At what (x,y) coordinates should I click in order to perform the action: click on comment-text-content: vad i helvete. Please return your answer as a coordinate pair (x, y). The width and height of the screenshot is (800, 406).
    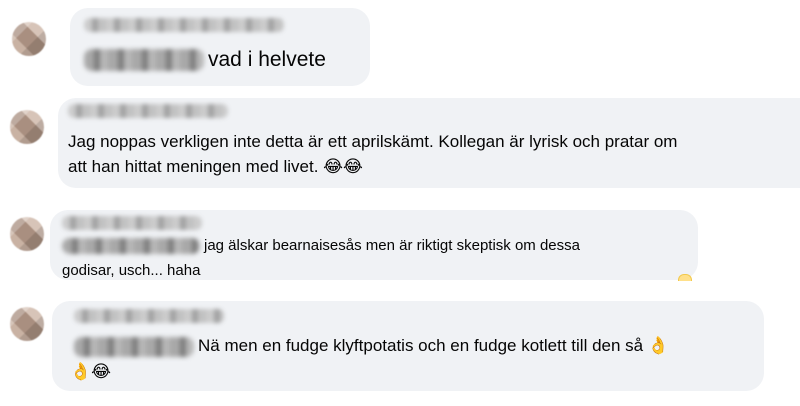
    Looking at the image, I should click on (267, 59).